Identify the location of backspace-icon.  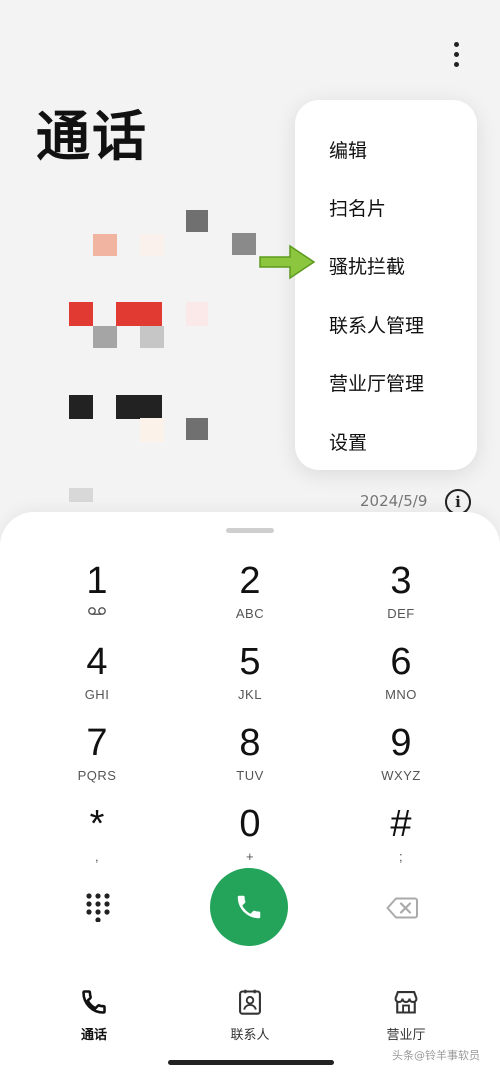
(402, 908).